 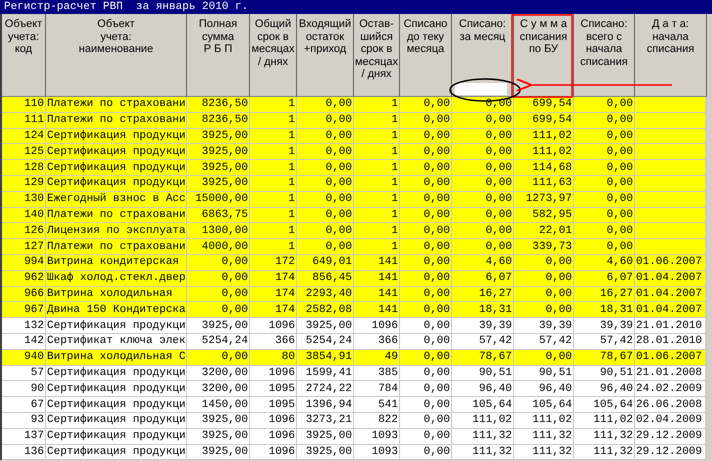 I want to click on table-cell: Шкаф холод.стекл.двер, so click(x=116, y=278).